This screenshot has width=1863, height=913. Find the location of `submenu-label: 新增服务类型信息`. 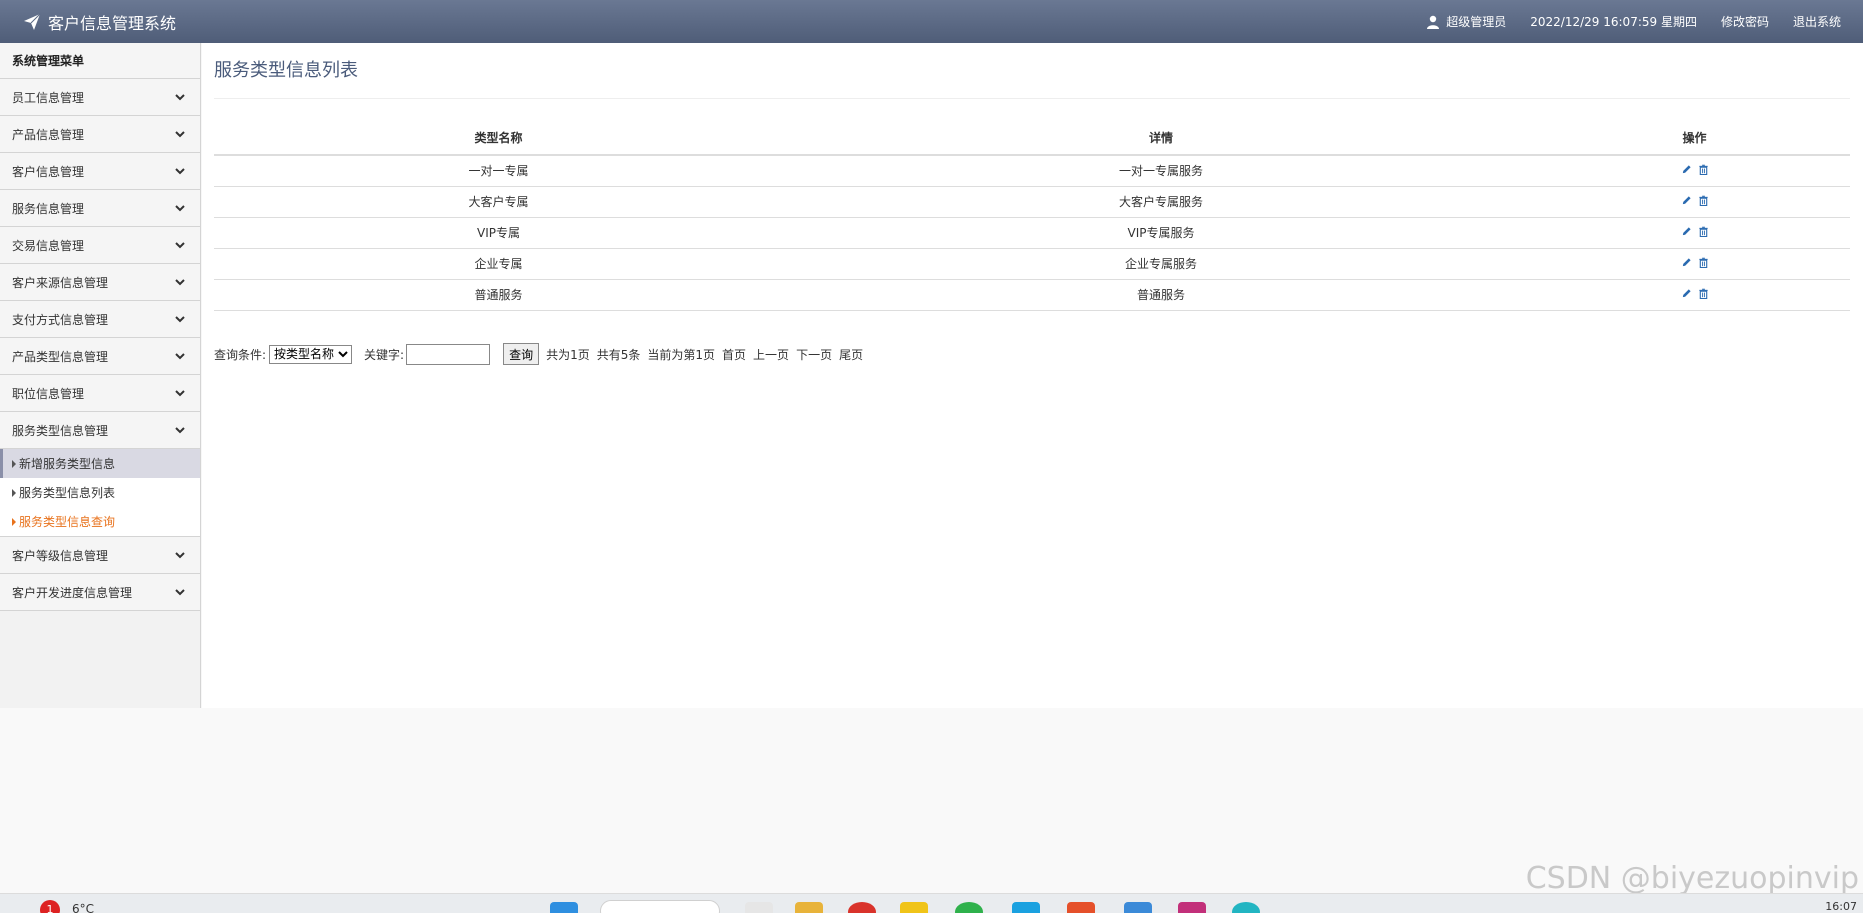

submenu-label: 新增服务类型信息 is located at coordinates (67, 464).